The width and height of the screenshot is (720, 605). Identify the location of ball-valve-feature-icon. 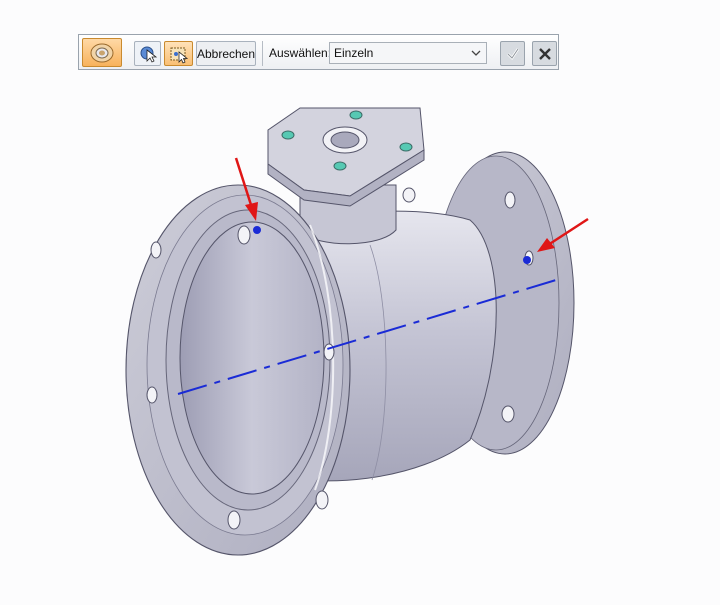
(102, 52).